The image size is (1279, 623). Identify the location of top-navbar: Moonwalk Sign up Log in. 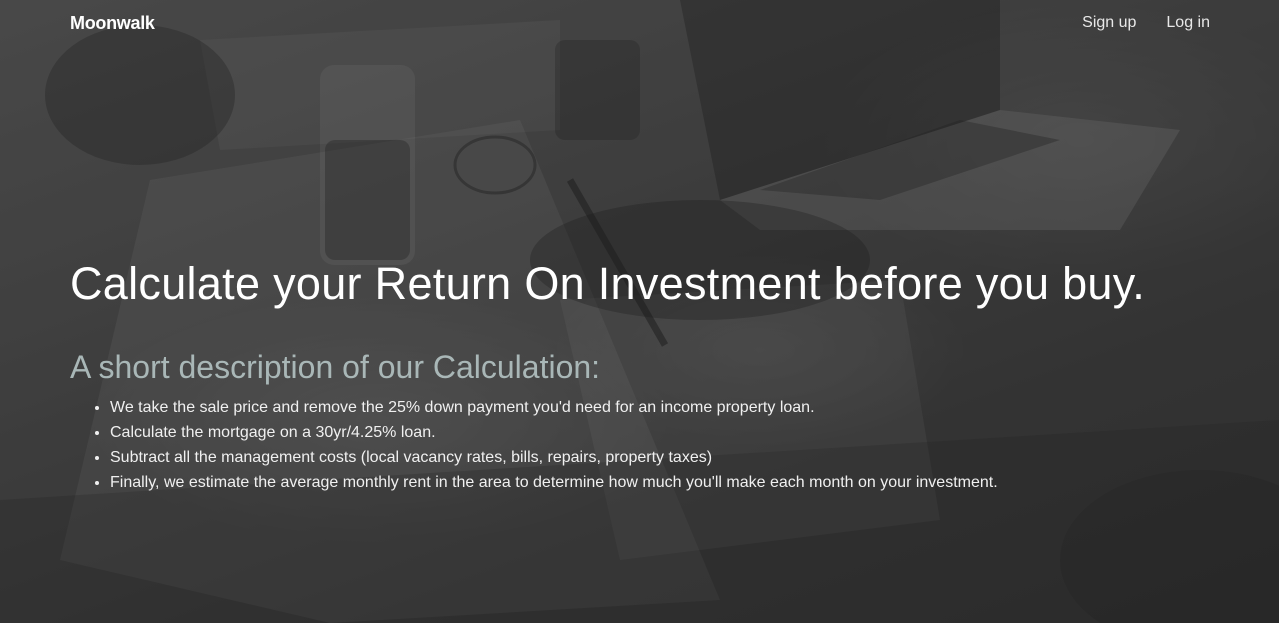
(639, 24).